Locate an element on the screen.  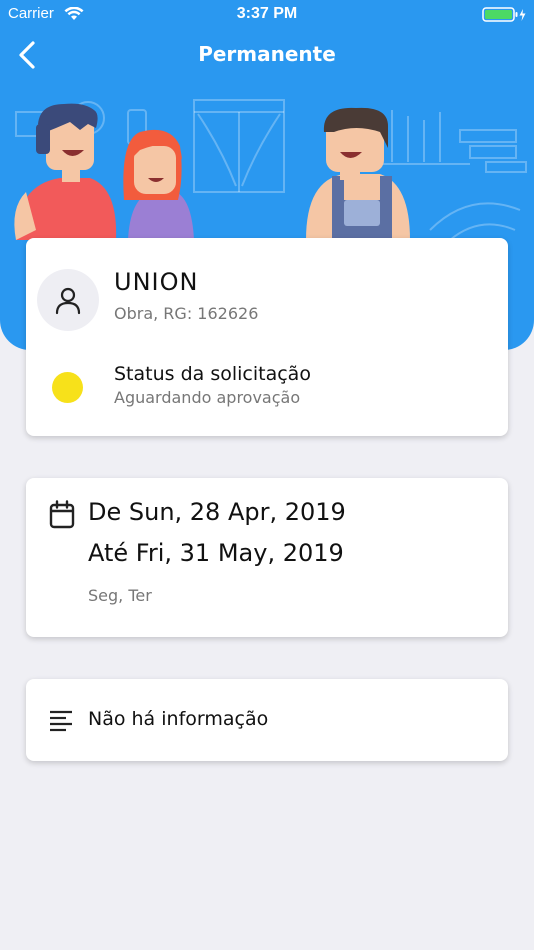
battery-icon is located at coordinates (505, 17).